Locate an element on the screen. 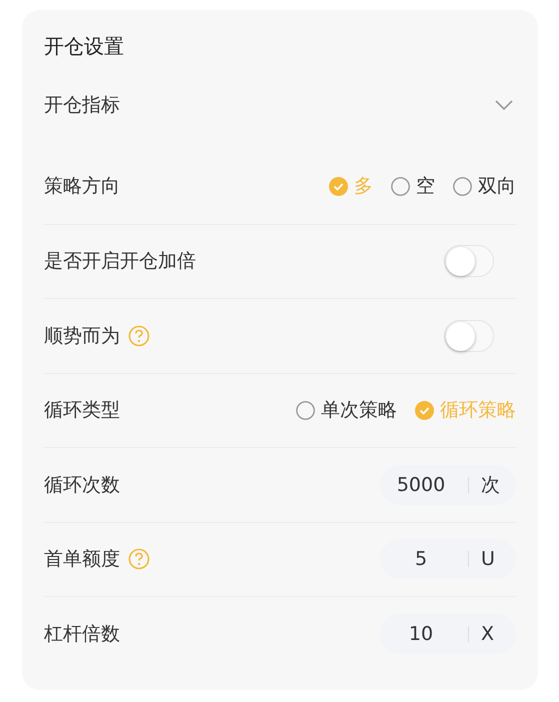 This screenshot has width=559, height=702. unit-label: X is located at coordinates (487, 634).